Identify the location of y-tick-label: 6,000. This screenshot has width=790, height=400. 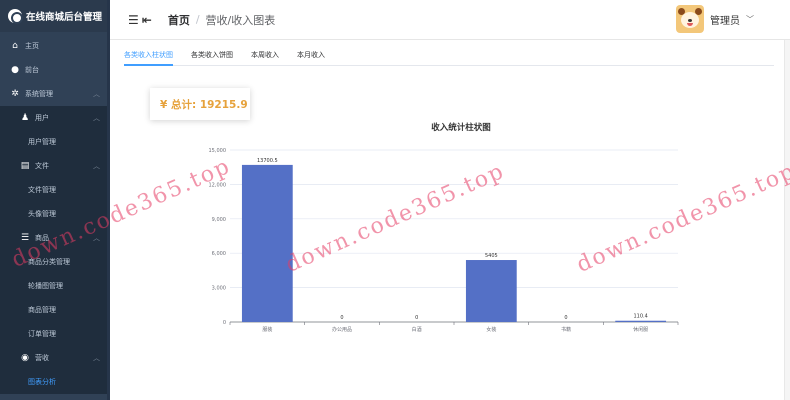
(219, 254).